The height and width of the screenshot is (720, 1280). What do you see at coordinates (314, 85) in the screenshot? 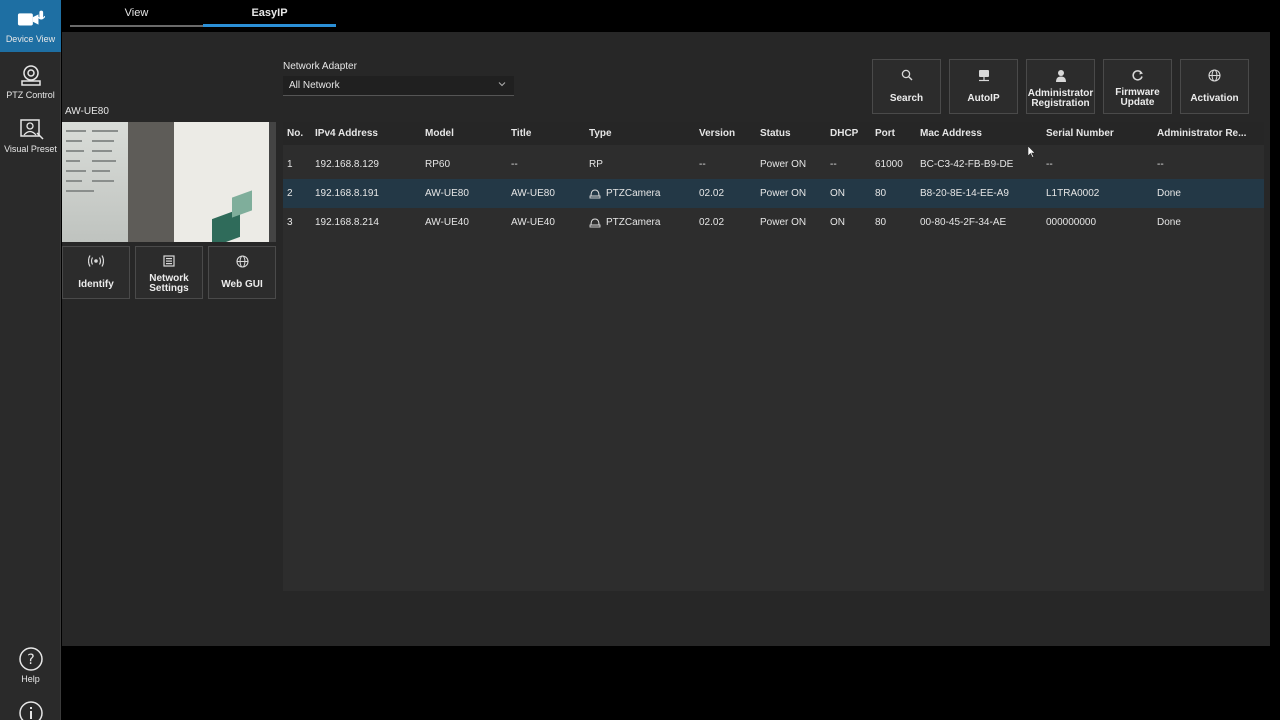
I see `network-adapter-value: All Network` at bounding box center [314, 85].